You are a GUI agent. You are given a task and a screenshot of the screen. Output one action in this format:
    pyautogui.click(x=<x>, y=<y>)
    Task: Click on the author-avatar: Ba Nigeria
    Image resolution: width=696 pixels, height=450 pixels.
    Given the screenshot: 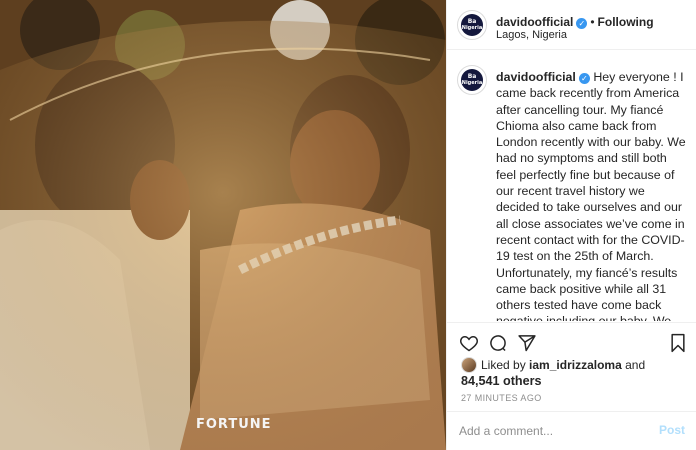 What is the action you would take?
    pyautogui.click(x=472, y=25)
    